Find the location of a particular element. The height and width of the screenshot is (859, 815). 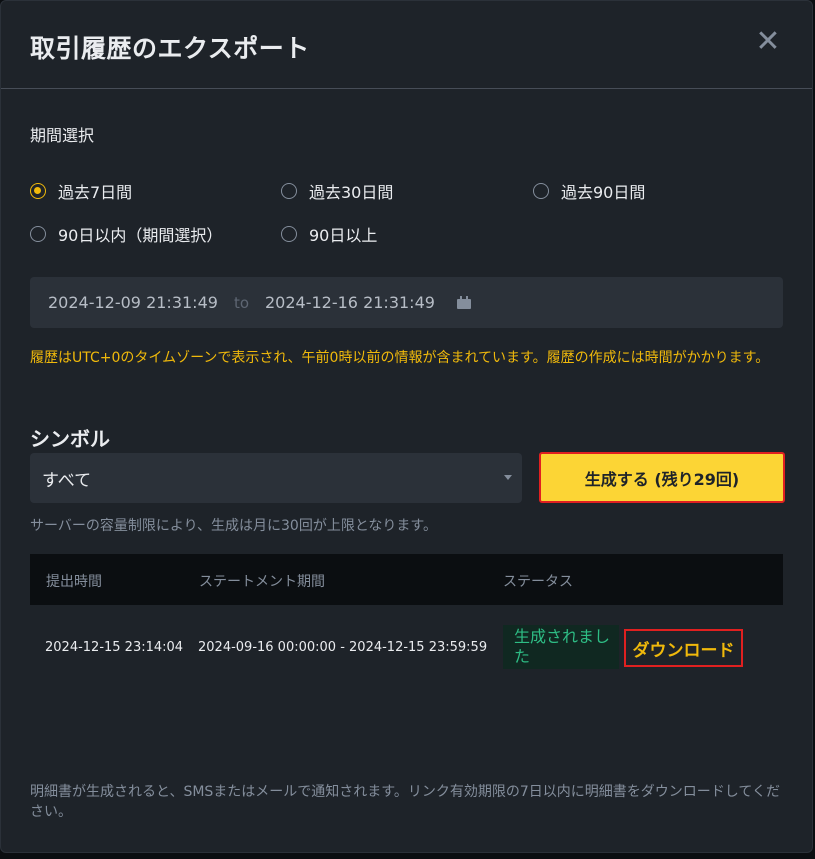

symbol-select-value: すべて is located at coordinates (67, 480).